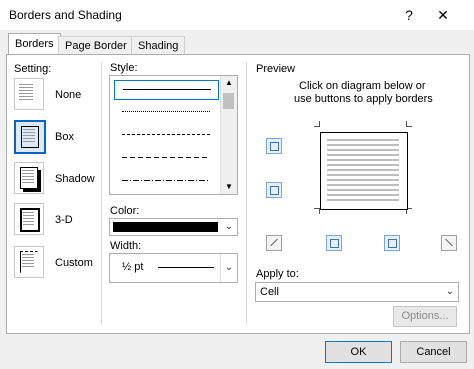 The width and height of the screenshot is (474, 369). What do you see at coordinates (433, 352) in the screenshot?
I see `cancel-button: Cancel` at bounding box center [433, 352].